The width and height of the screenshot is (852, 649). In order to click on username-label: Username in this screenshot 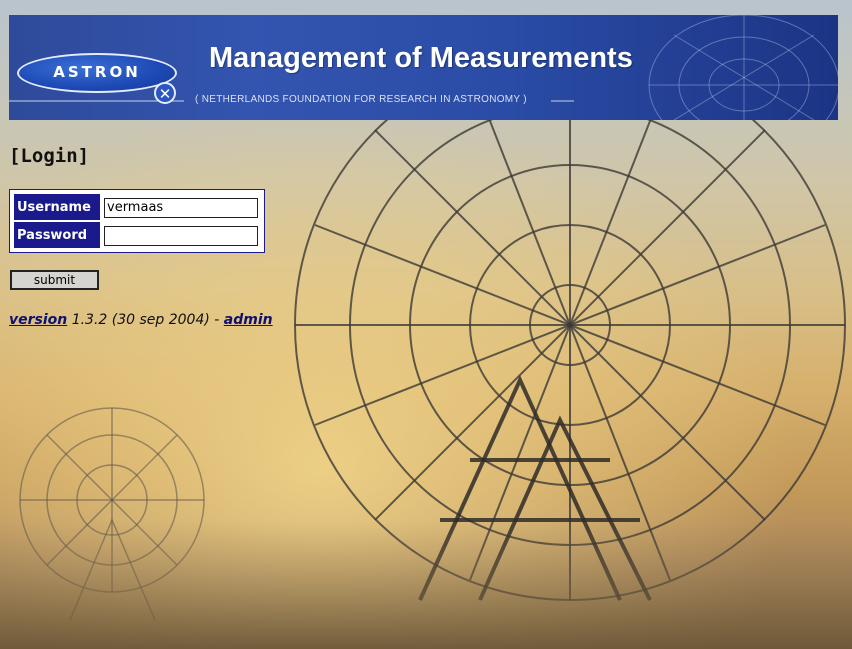, I will do `click(57, 207)`.